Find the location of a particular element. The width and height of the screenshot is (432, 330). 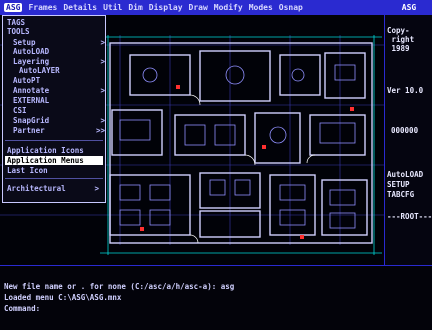

menu-item-autoload: AutoLOAD is located at coordinates (61, 51).